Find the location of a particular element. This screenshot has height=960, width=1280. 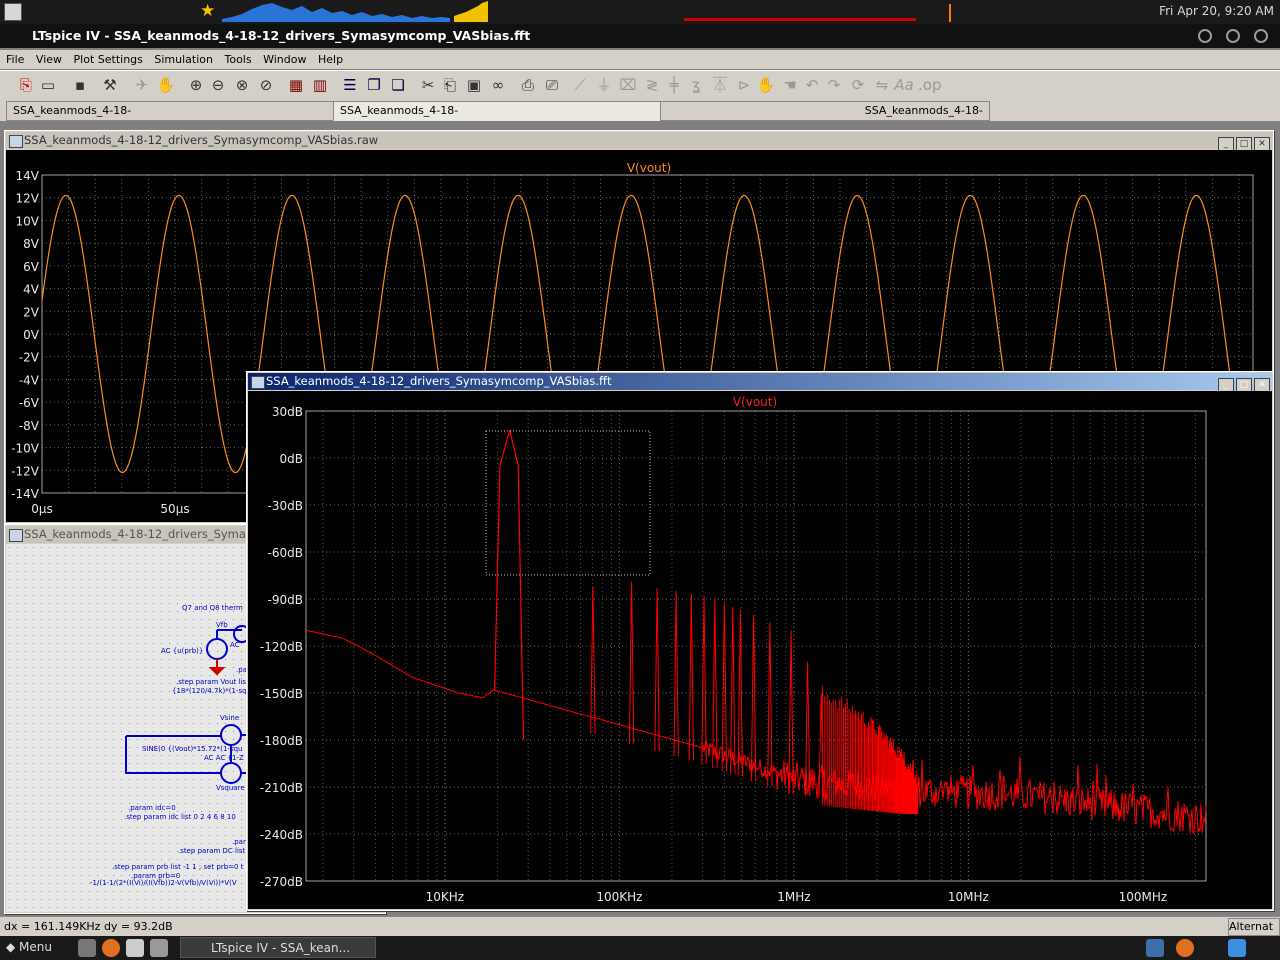

schem-text-vsine: Vsine is located at coordinates (229, 718).